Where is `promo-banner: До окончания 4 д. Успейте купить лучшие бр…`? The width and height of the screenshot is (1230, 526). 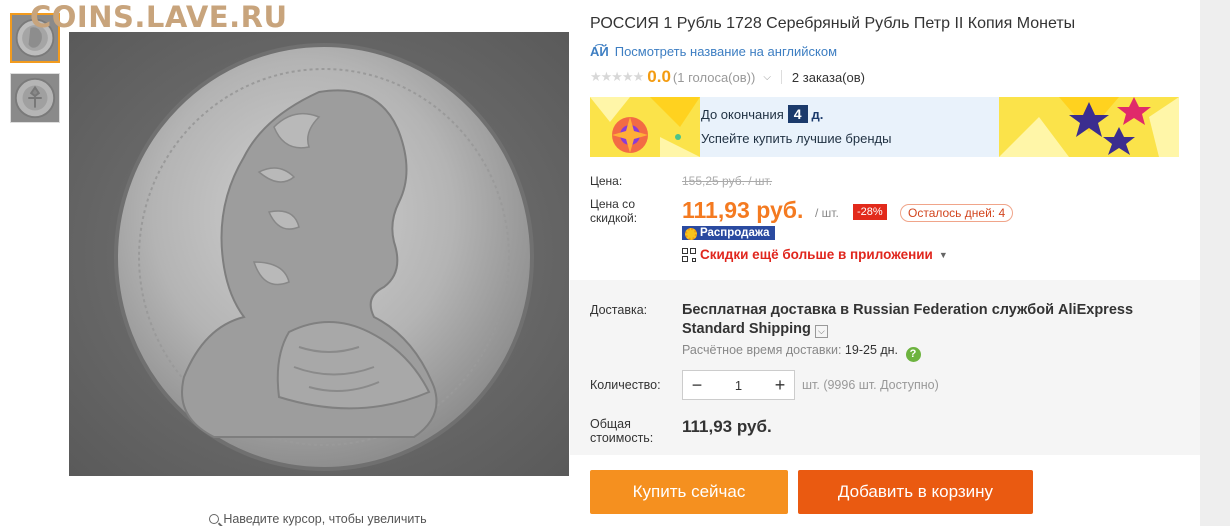 promo-banner: До окончания 4 д. Успейте купить лучшие бр… is located at coordinates (884, 127).